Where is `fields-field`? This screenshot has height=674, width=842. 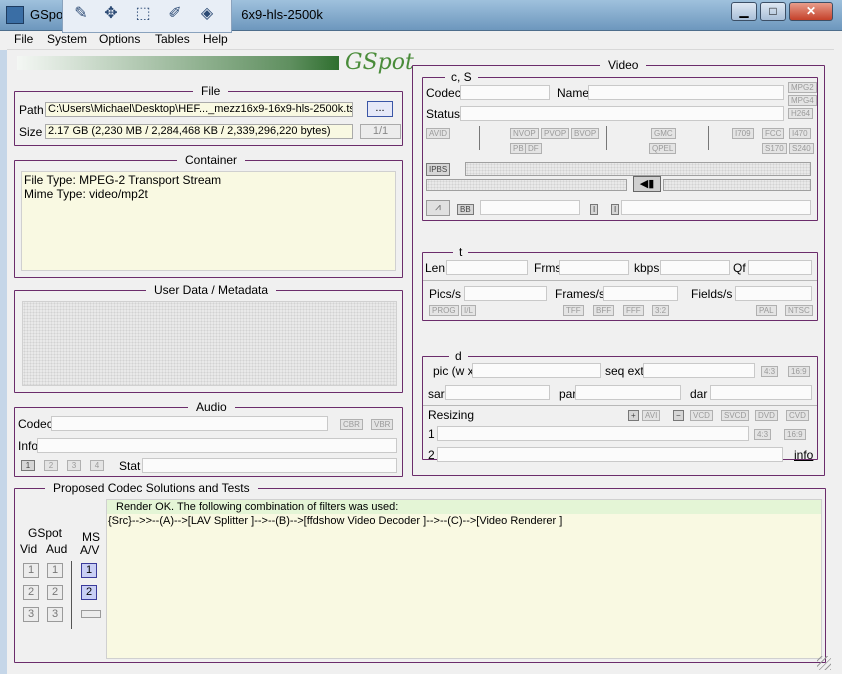 fields-field is located at coordinates (773, 293).